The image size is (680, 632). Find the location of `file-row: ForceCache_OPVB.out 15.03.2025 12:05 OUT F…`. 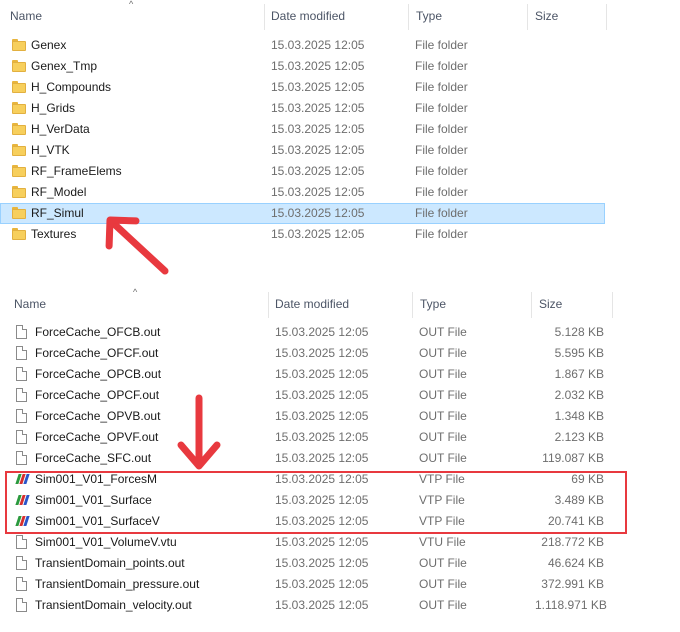

file-row: ForceCache_OPVB.out 15.03.2025 12:05 OUT F… is located at coordinates (306, 416).